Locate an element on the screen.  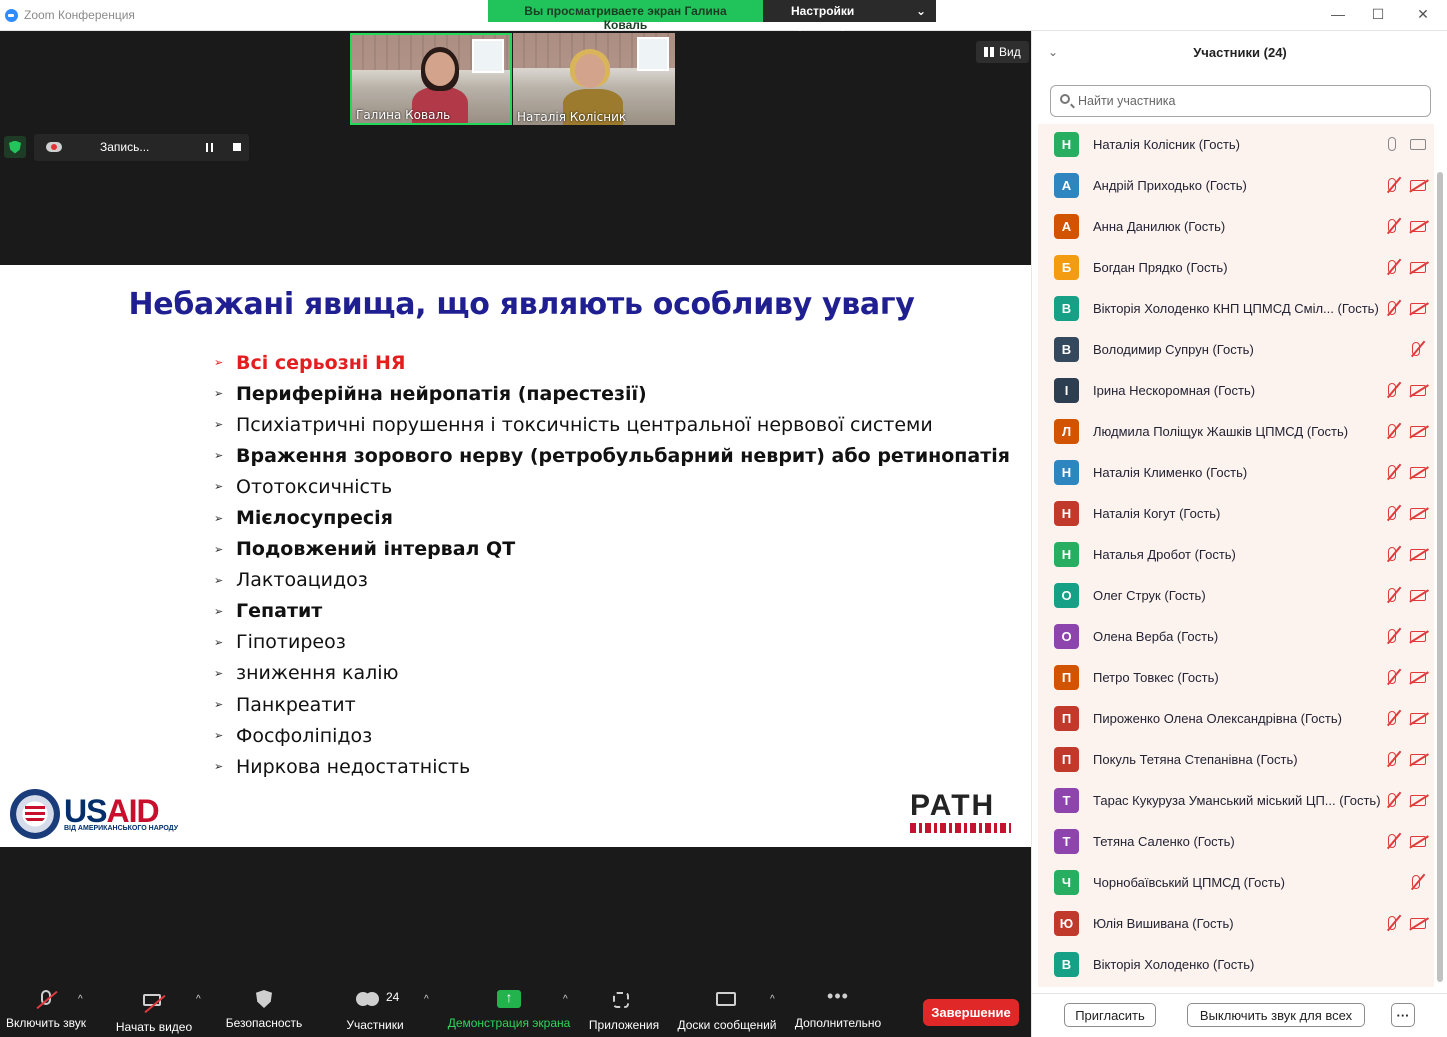
video-thumbnail: Наталія Колісник is located at coordinates (594, 79).